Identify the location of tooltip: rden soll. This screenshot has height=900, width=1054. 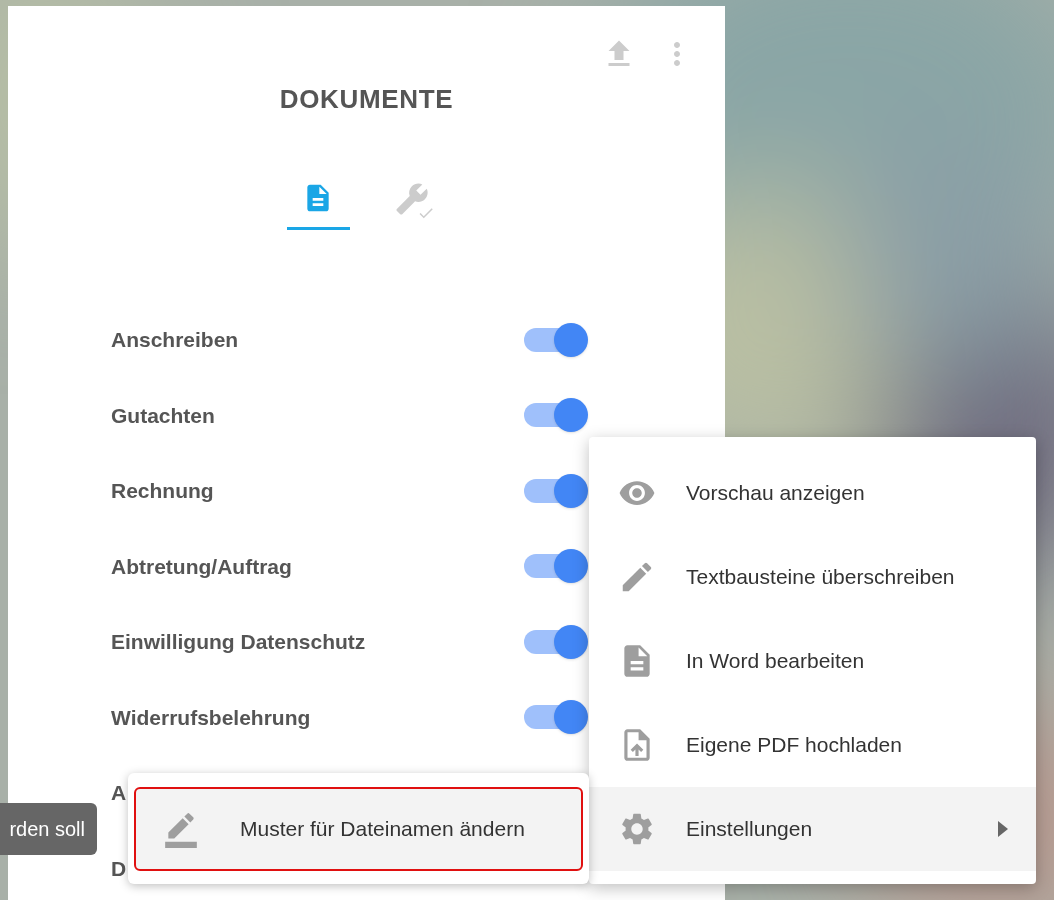
(48, 829).